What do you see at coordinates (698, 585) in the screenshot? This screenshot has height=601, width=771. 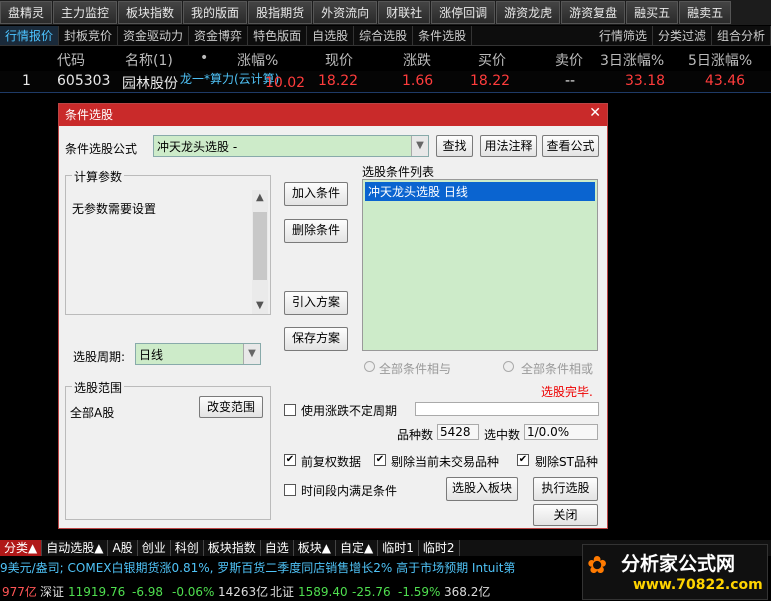 I see `logo-url: www.70822.com` at bounding box center [698, 585].